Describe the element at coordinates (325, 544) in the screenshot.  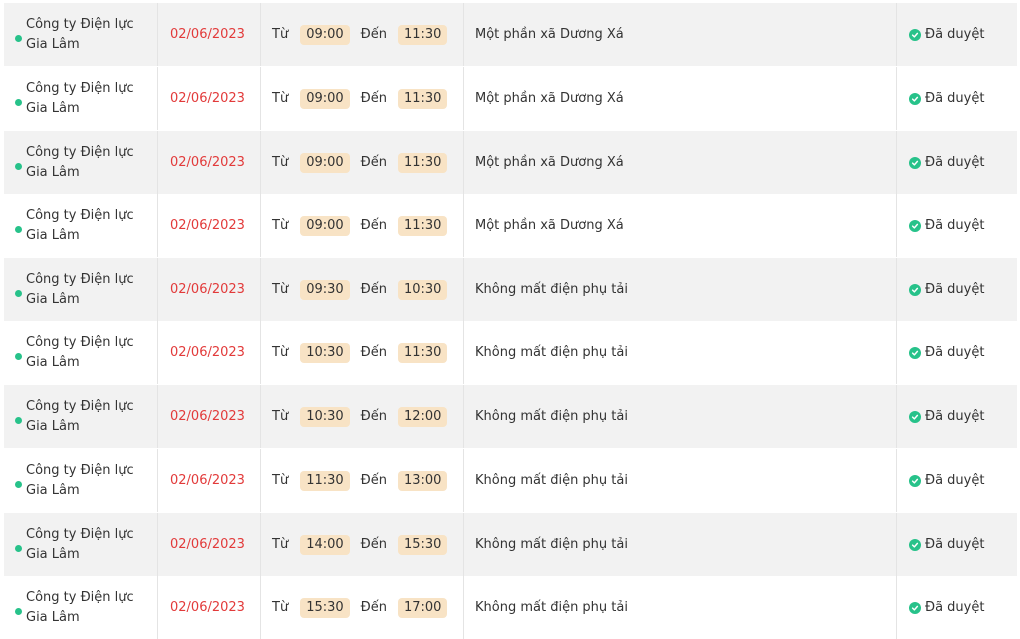
I see `start-time-badge: 14:00` at that location.